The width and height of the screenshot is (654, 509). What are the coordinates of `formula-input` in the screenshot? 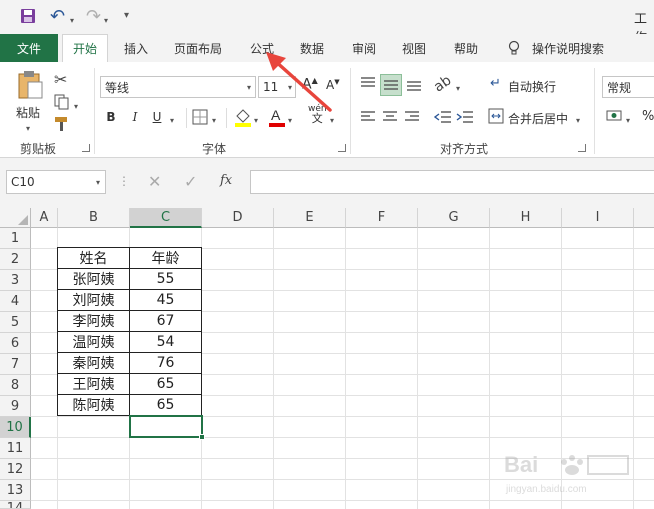 It's located at (452, 182).